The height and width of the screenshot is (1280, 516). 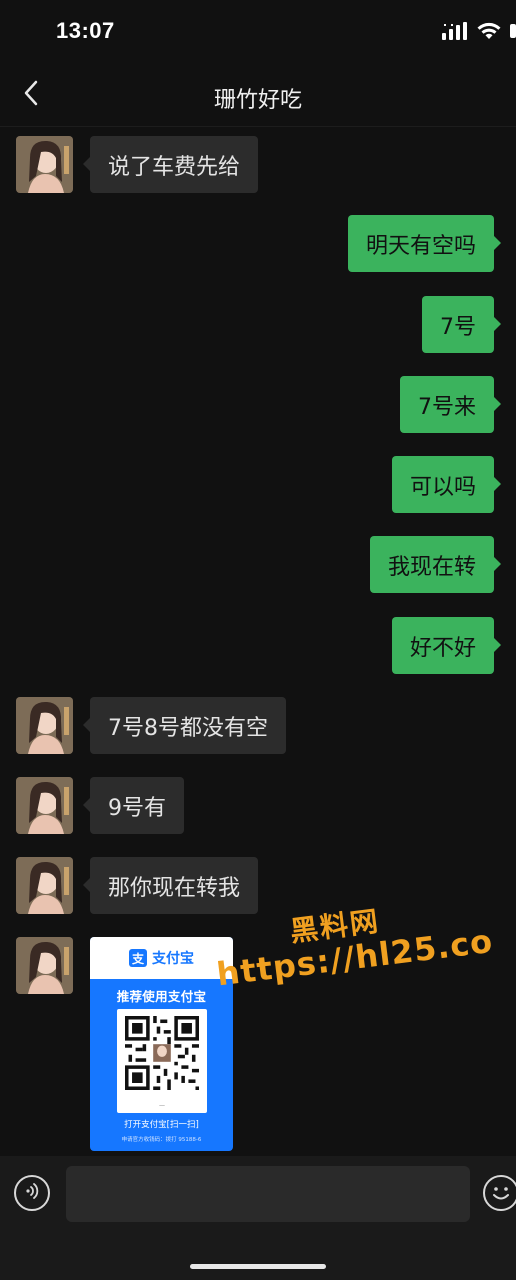 I want to click on chat-title: 珊竹好吃, so click(x=257, y=100).